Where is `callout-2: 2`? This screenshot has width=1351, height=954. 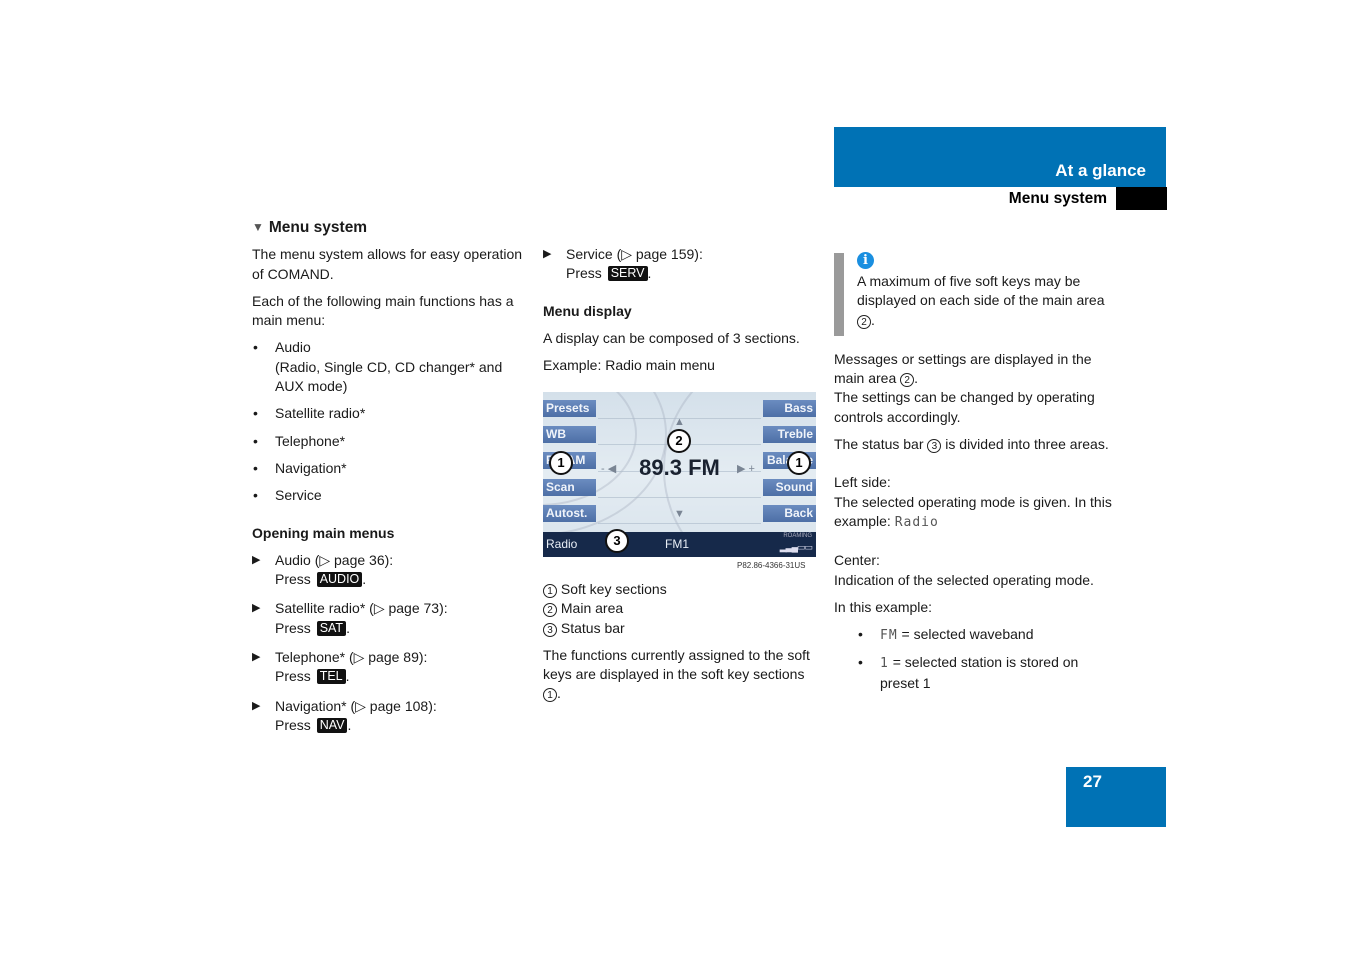
callout-2: 2 is located at coordinates (679, 441).